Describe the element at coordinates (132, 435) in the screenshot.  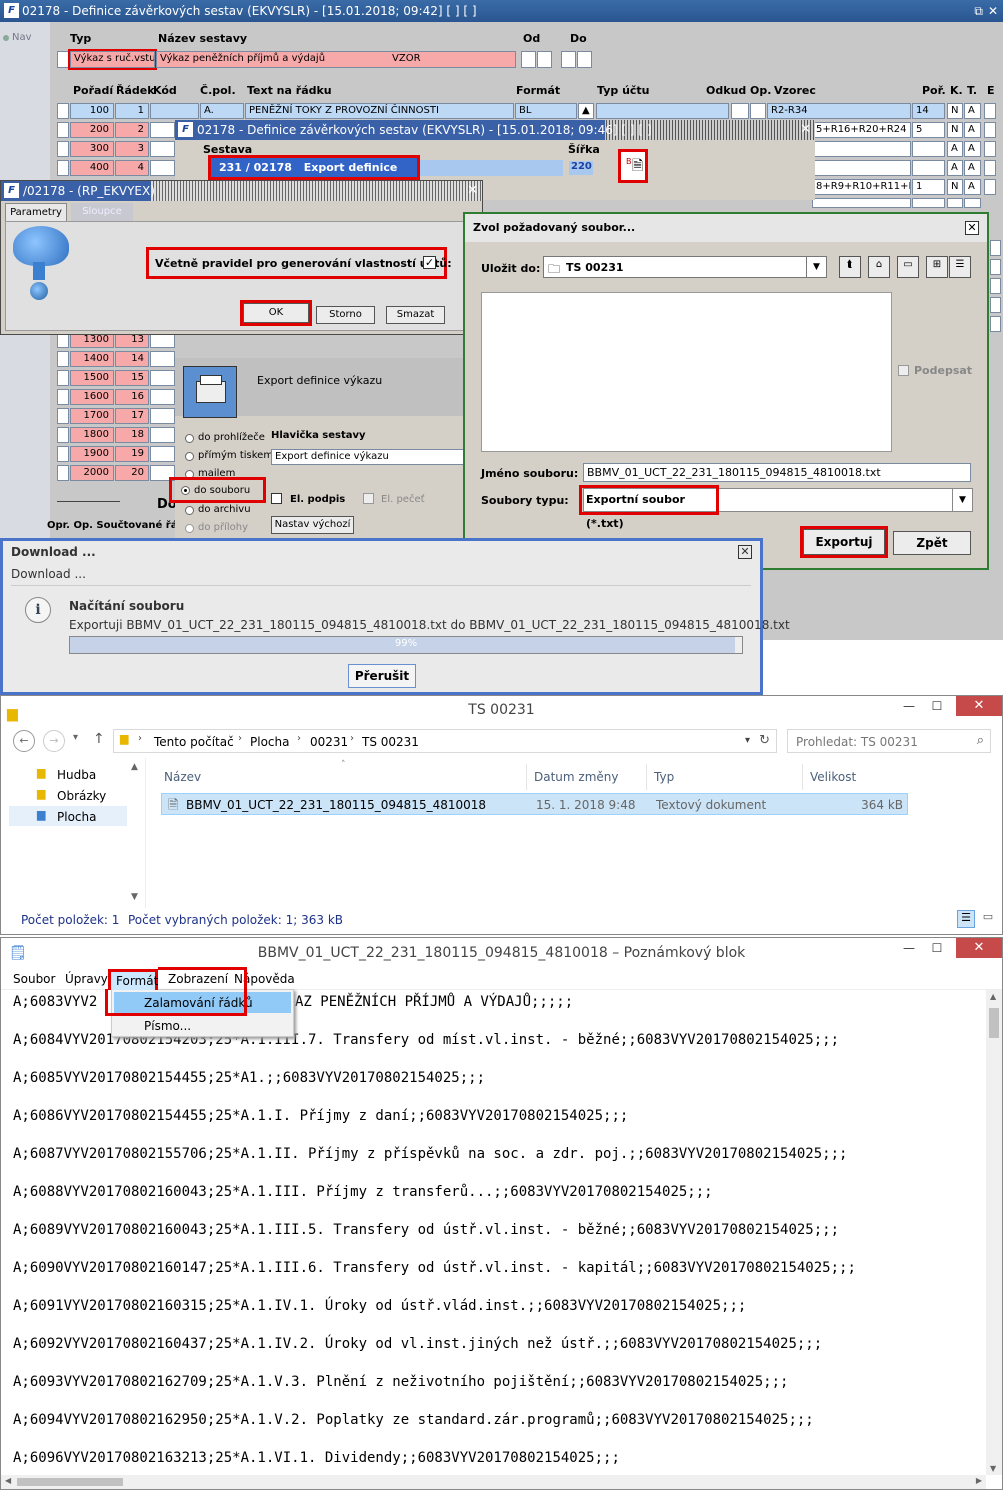
I see `row-radek: 18` at that location.